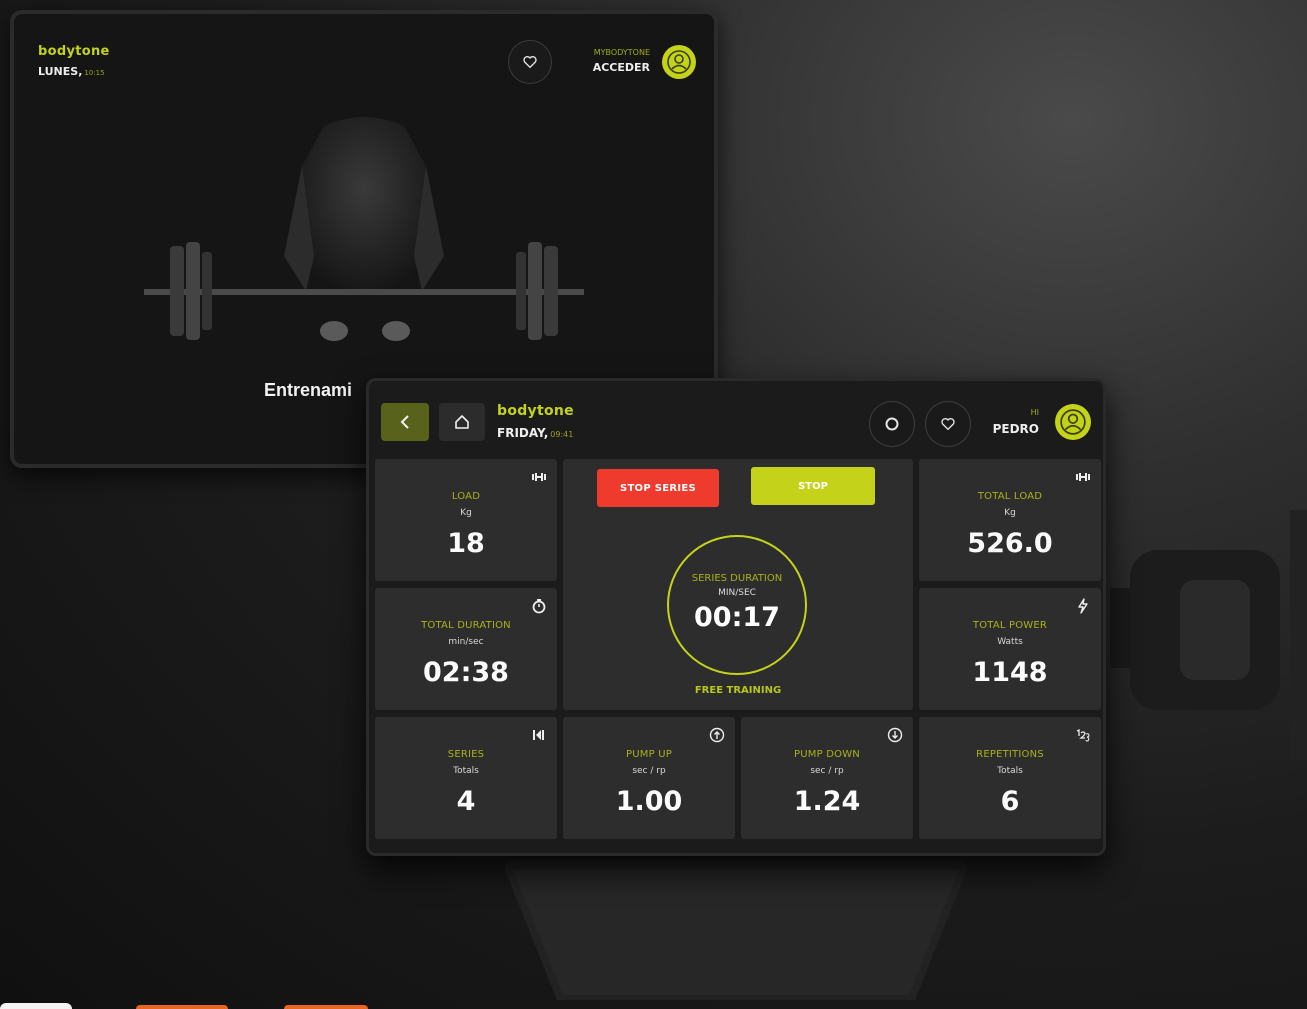 The image size is (1307, 1009). I want to click on login-link: ACCEDER, so click(621, 67).